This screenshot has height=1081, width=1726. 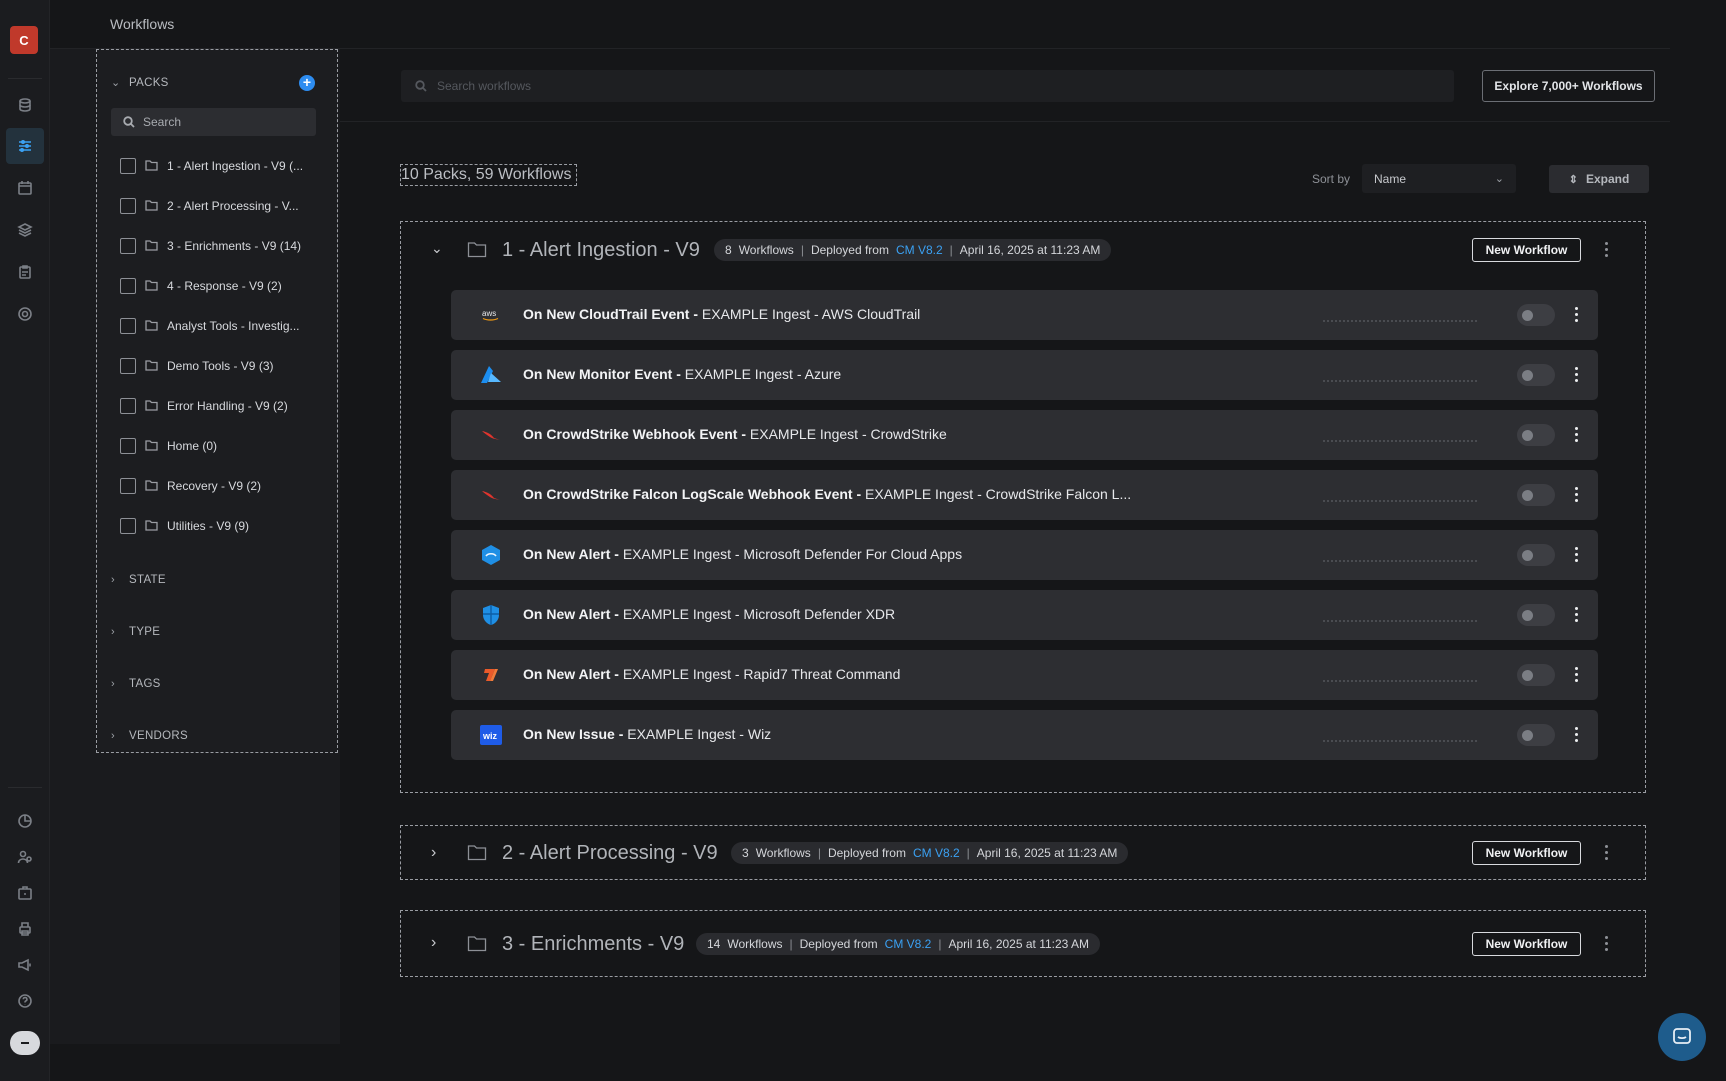 What do you see at coordinates (25, 188) in the screenshot?
I see `calendar-icon` at bounding box center [25, 188].